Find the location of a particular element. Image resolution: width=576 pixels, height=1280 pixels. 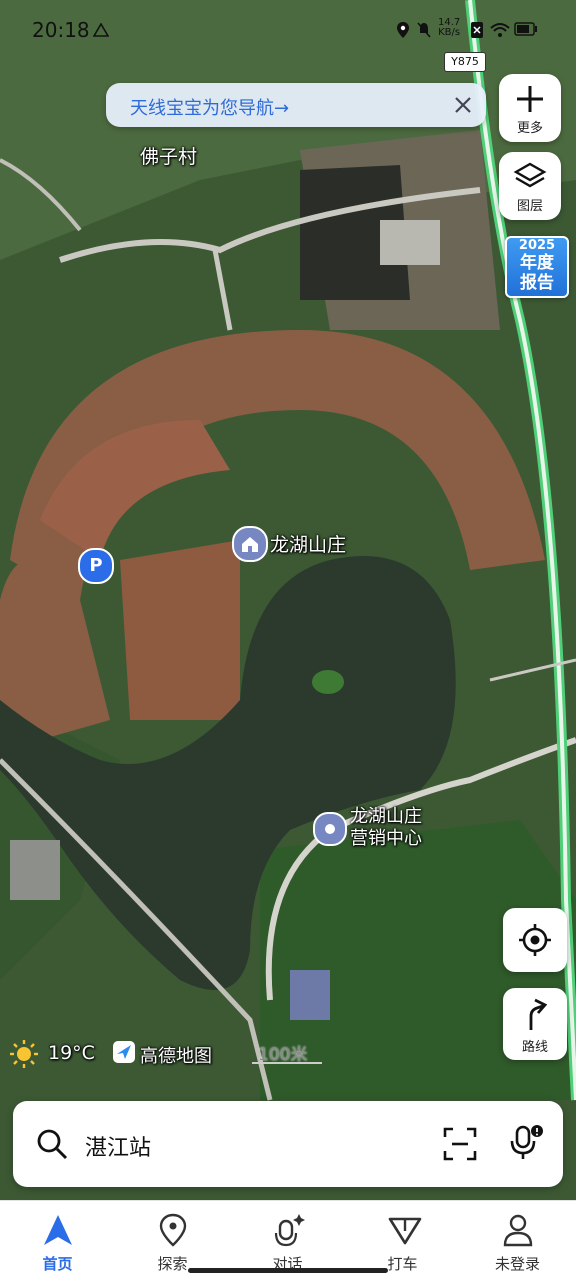

tab-profile: 未登录 is located at coordinates (517, 1240).